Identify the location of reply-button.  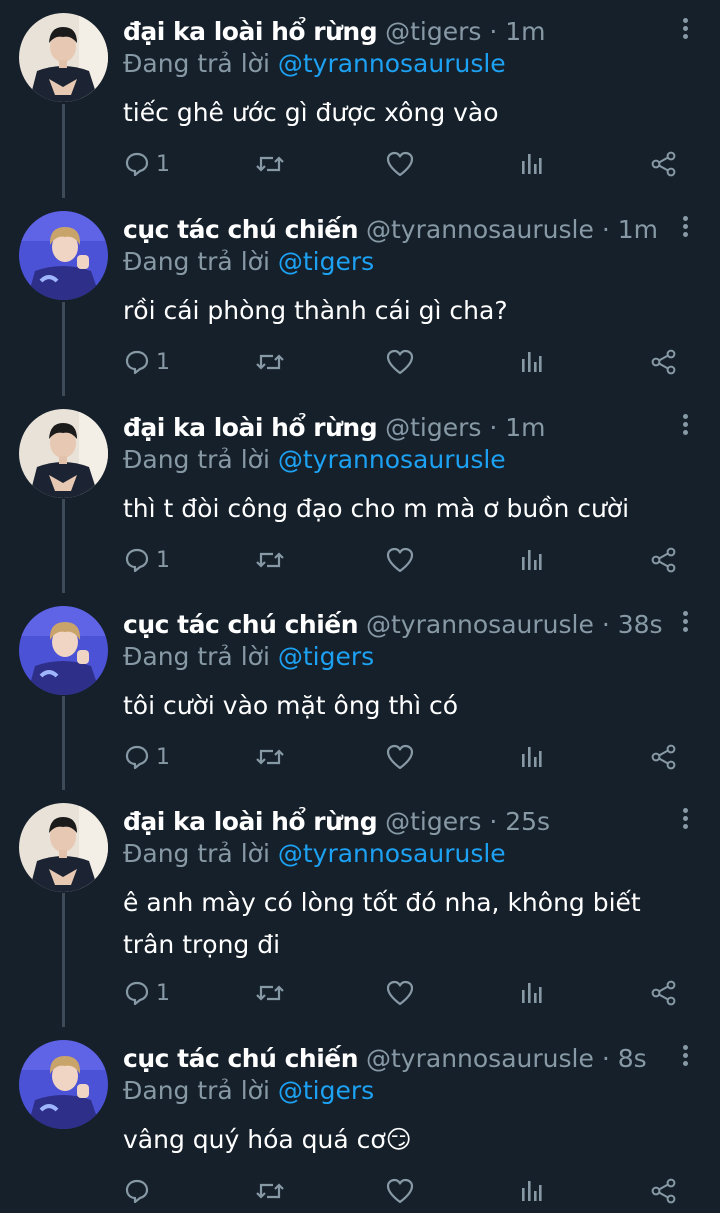
(140, 1191).